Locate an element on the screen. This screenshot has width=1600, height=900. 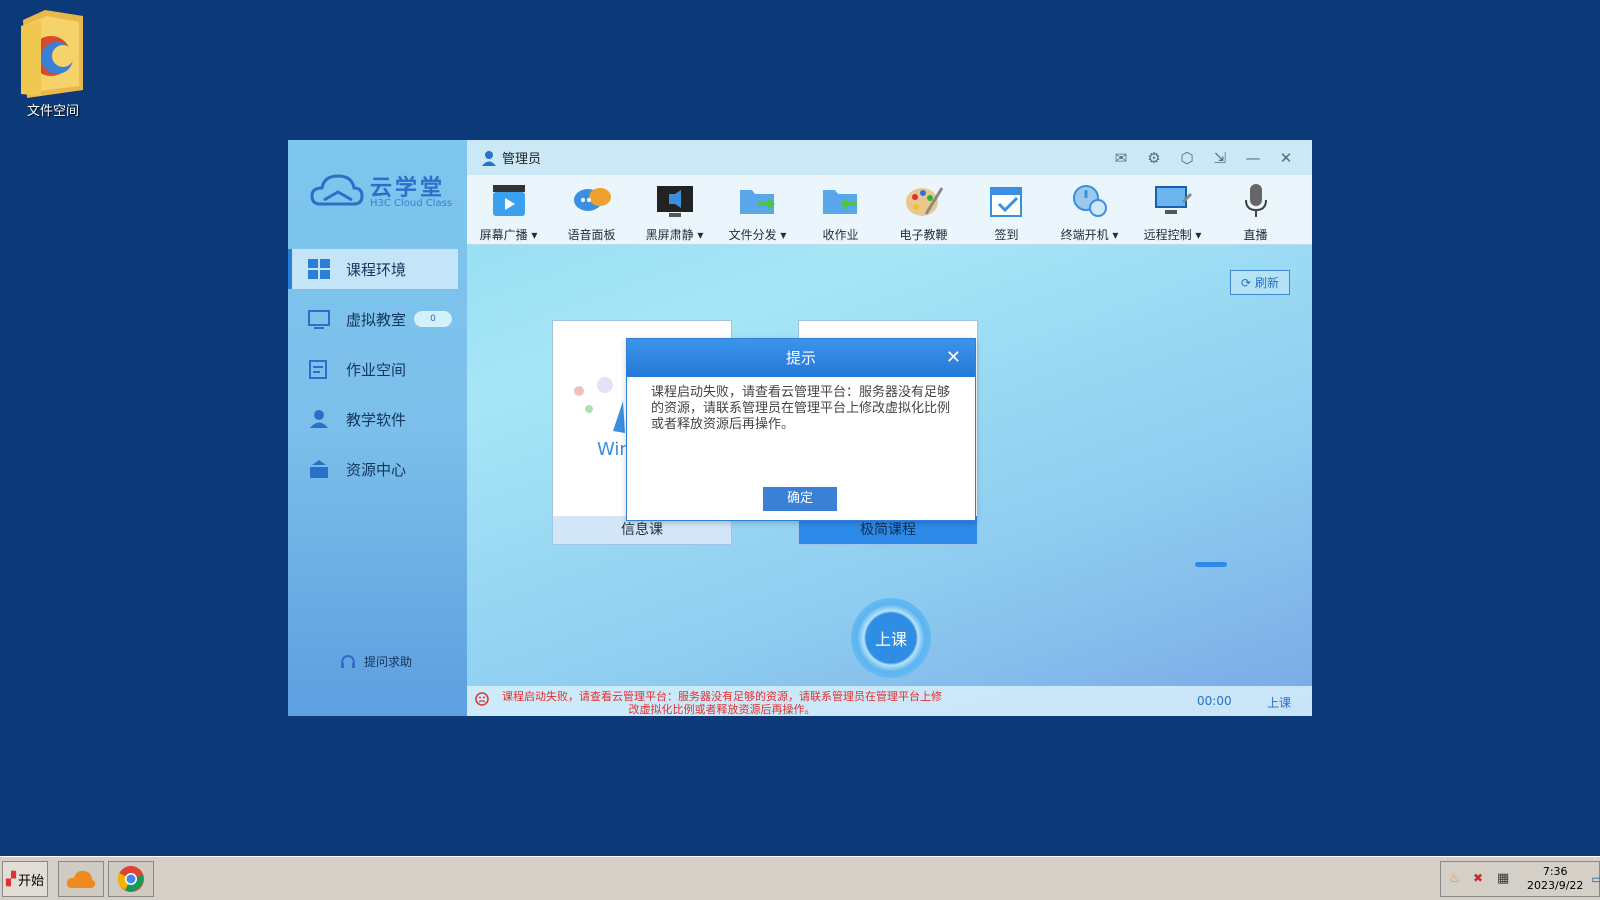
chat-bubbles-icon is located at coordinates (592, 199).